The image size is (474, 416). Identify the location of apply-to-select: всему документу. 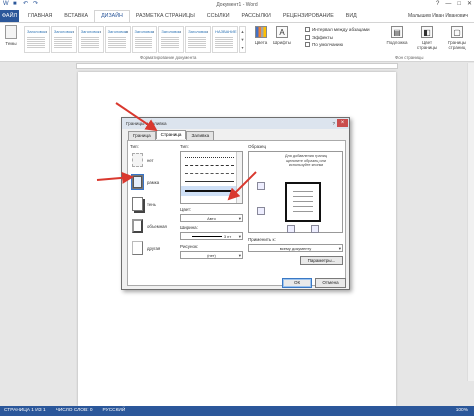
(295, 248).